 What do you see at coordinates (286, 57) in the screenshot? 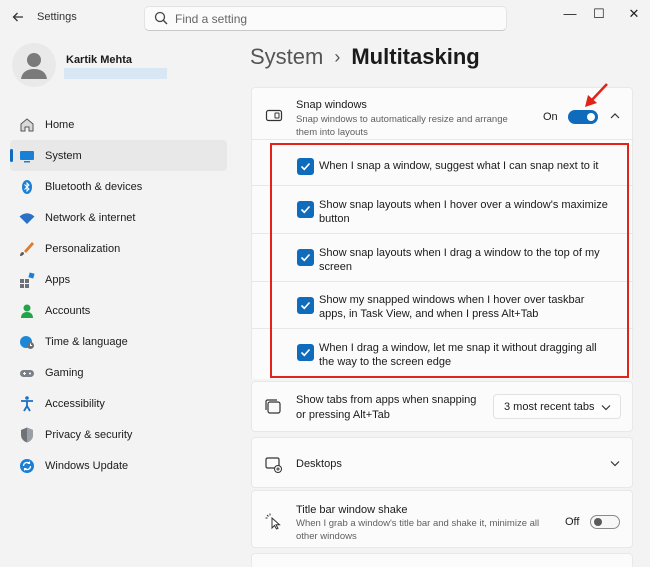
I see `breadcrumb-parent: System` at bounding box center [286, 57].